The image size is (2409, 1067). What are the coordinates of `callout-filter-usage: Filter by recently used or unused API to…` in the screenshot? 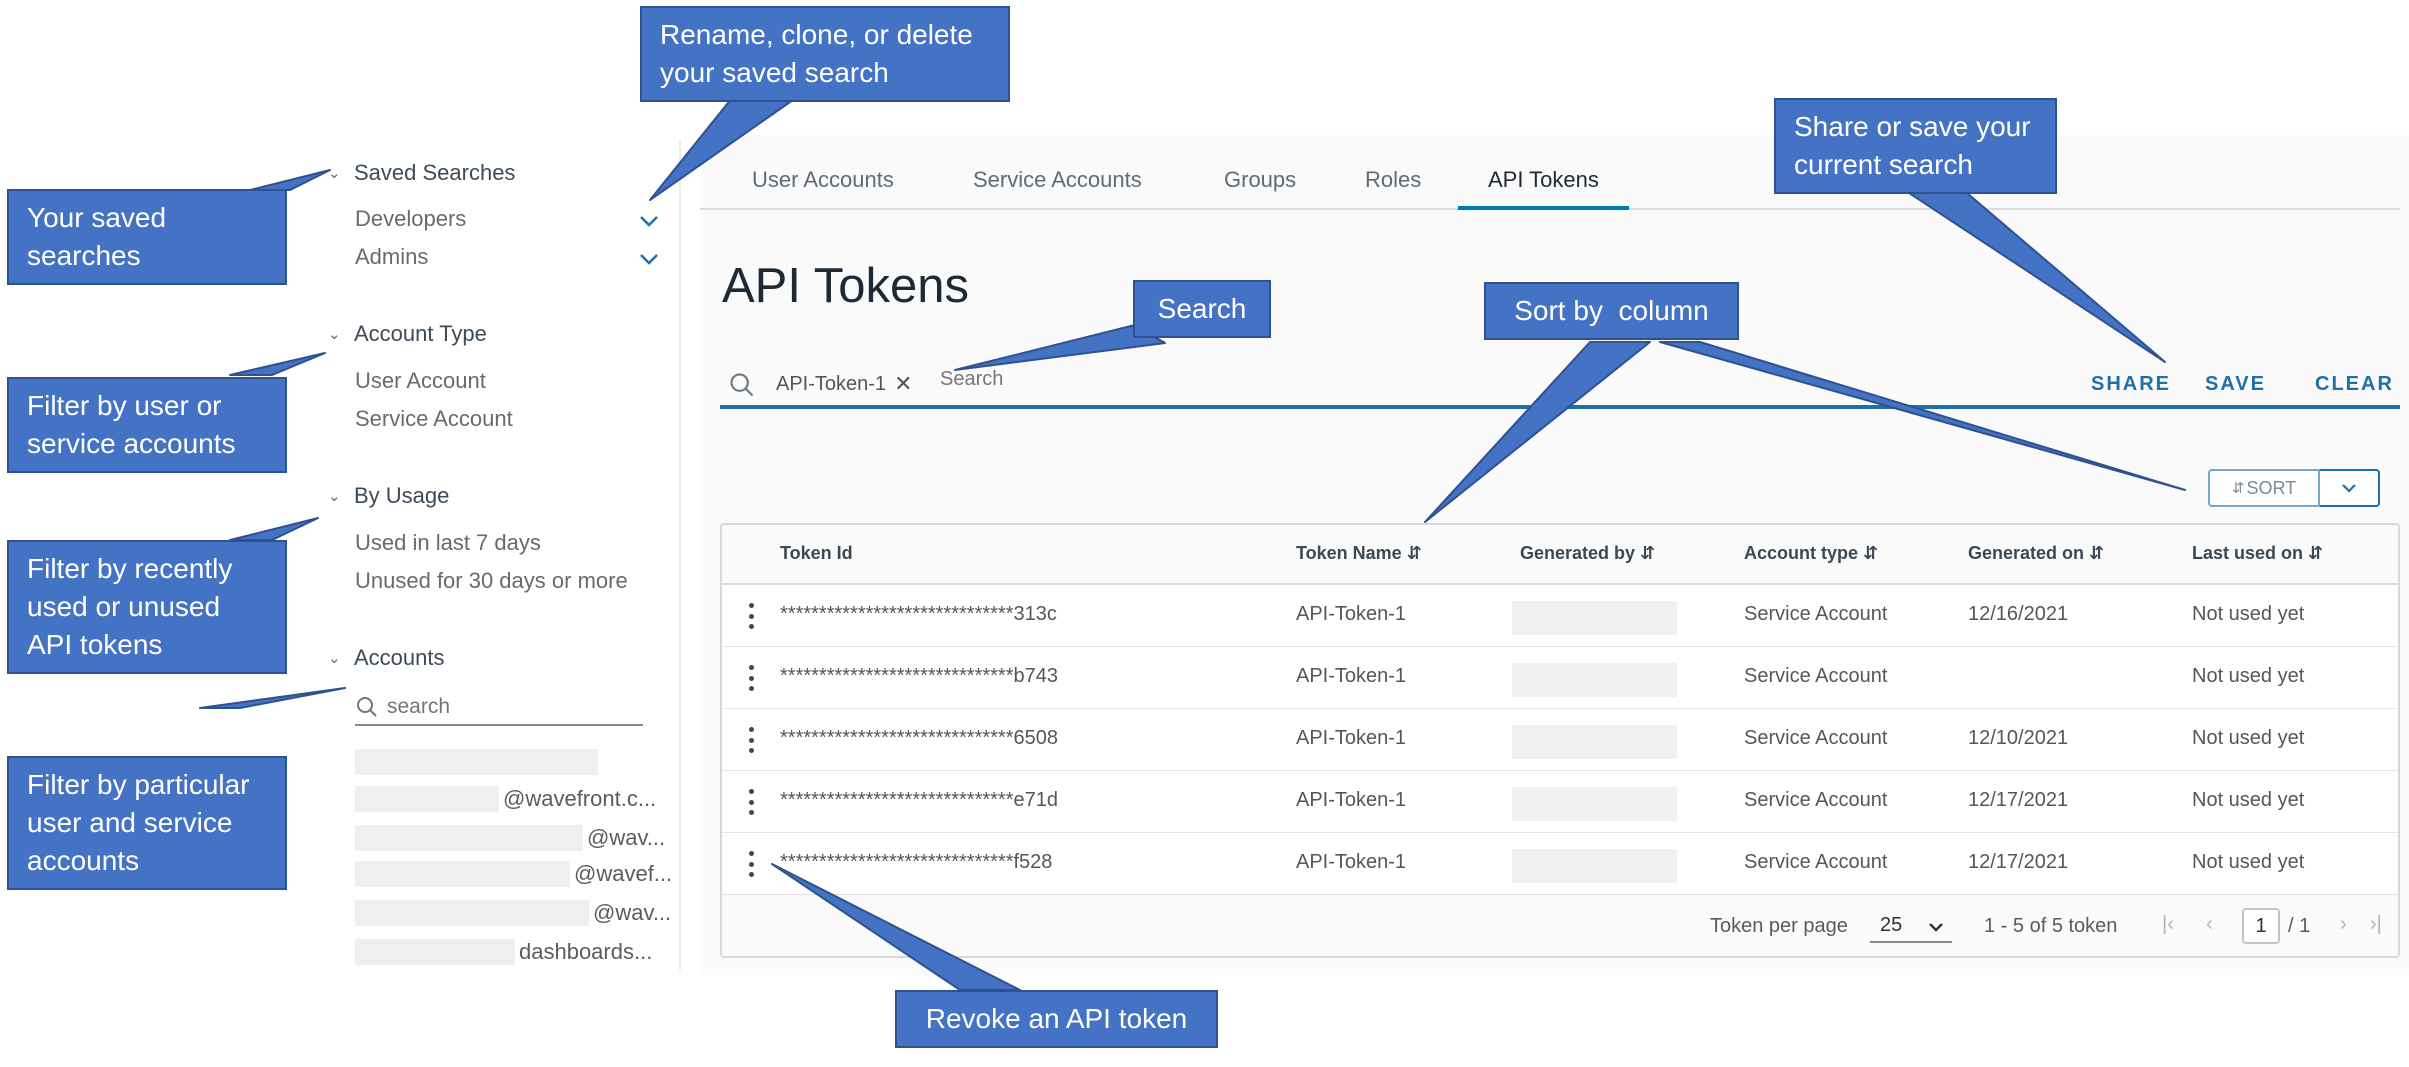 It's located at (147, 607).